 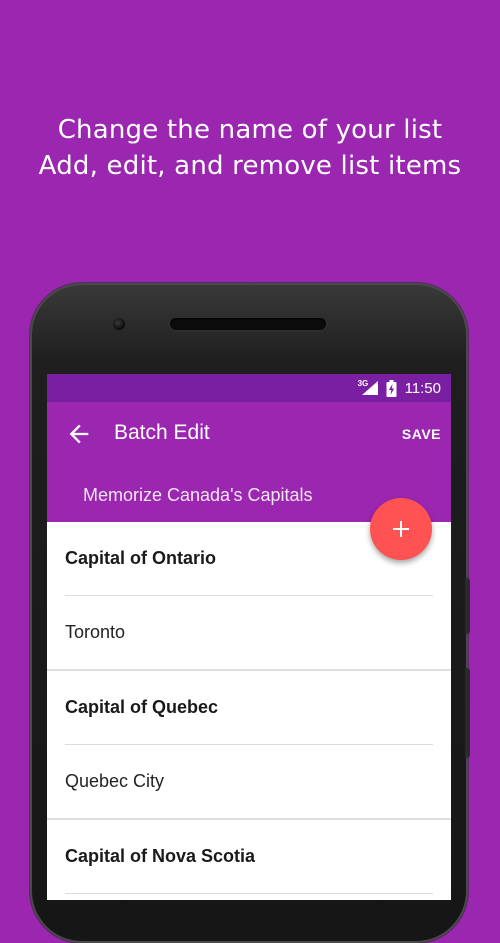 I want to click on earpiece-speaker, so click(x=248, y=324).